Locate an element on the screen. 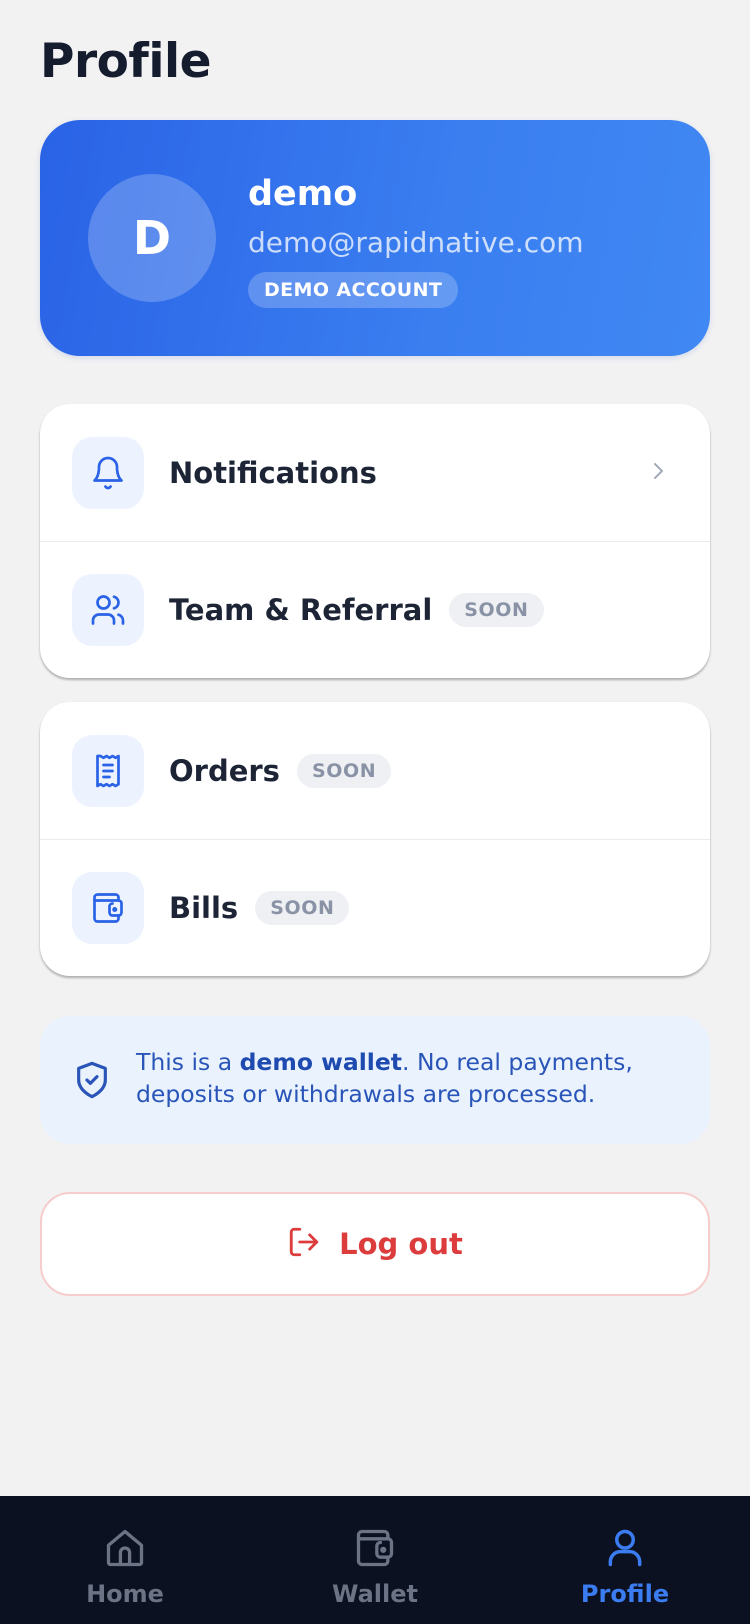  home-icon is located at coordinates (125, 1535).